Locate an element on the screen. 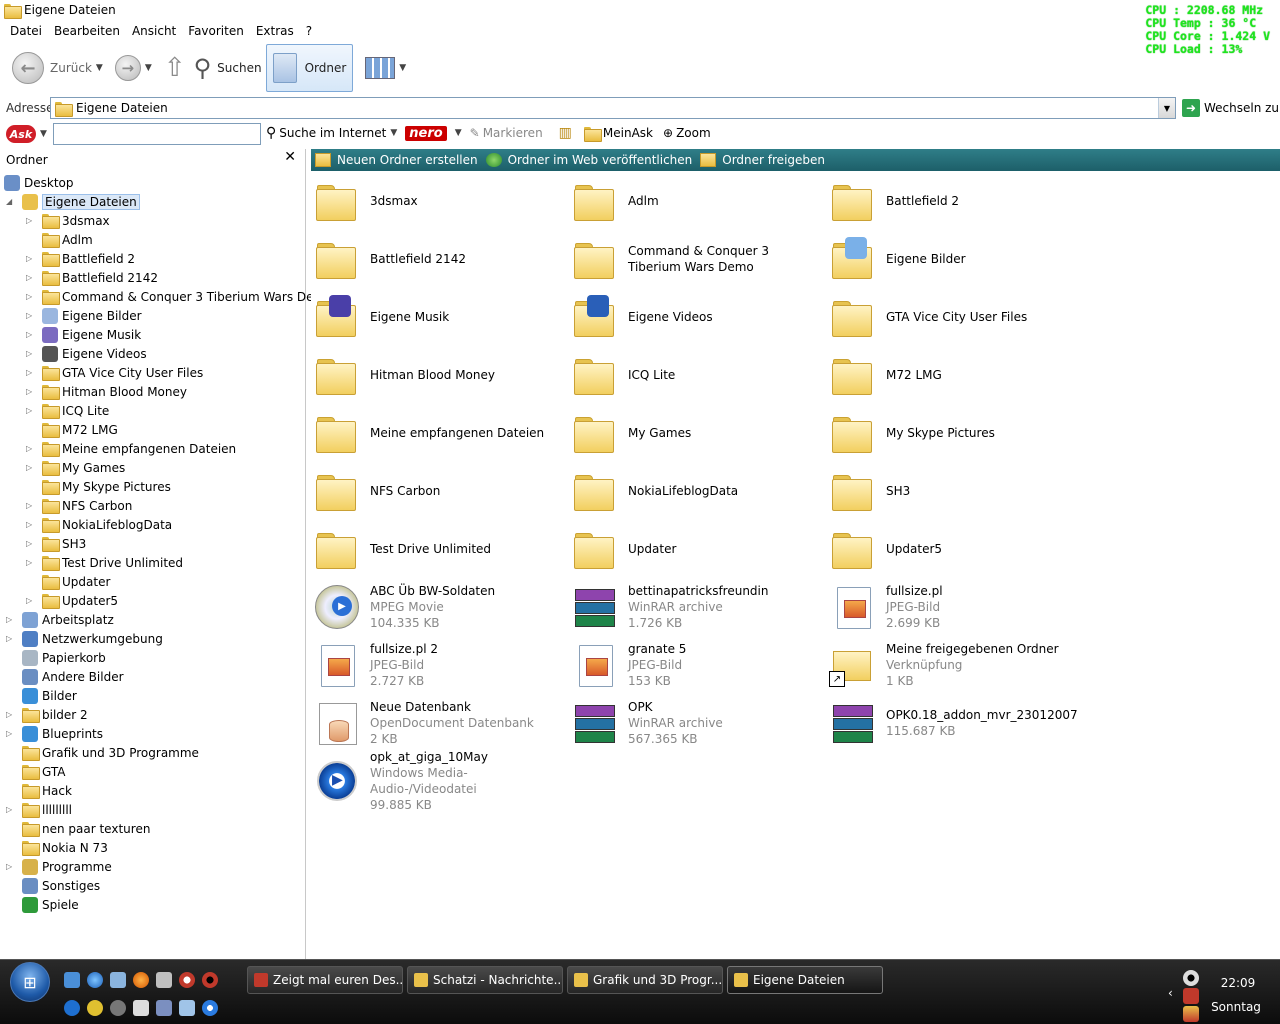 The height and width of the screenshot is (1024, 1280). file-item: Neue Datenbank OpenDocument Datenbank 2 KB is located at coordinates (438, 723).